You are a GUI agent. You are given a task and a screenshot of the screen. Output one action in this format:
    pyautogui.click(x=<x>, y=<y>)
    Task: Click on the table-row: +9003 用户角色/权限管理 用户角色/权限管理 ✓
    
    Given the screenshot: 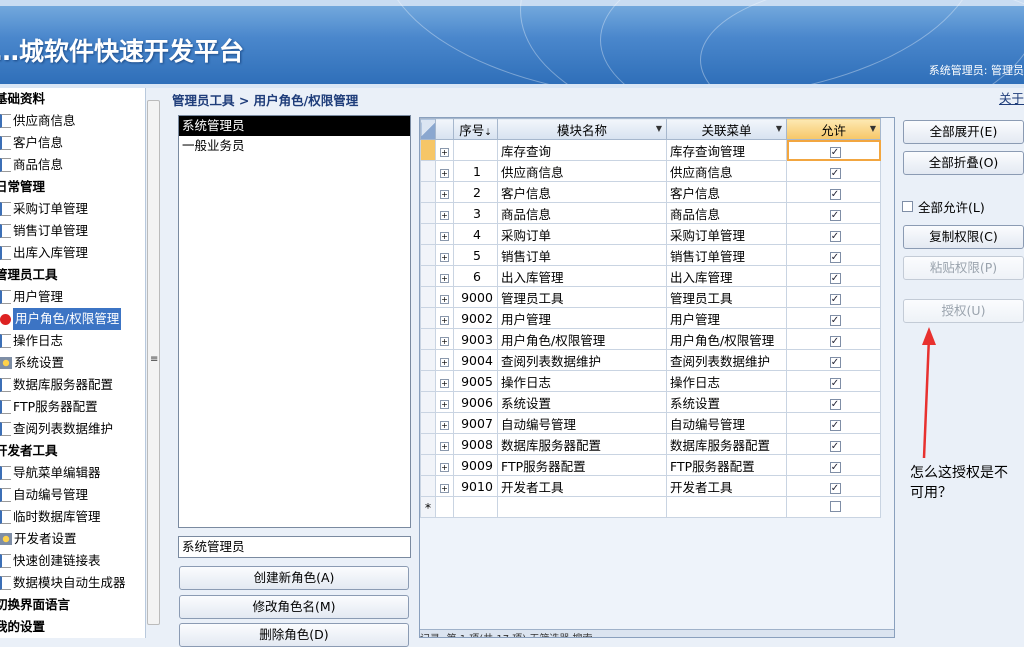 What is the action you would take?
    pyautogui.click(x=650, y=339)
    